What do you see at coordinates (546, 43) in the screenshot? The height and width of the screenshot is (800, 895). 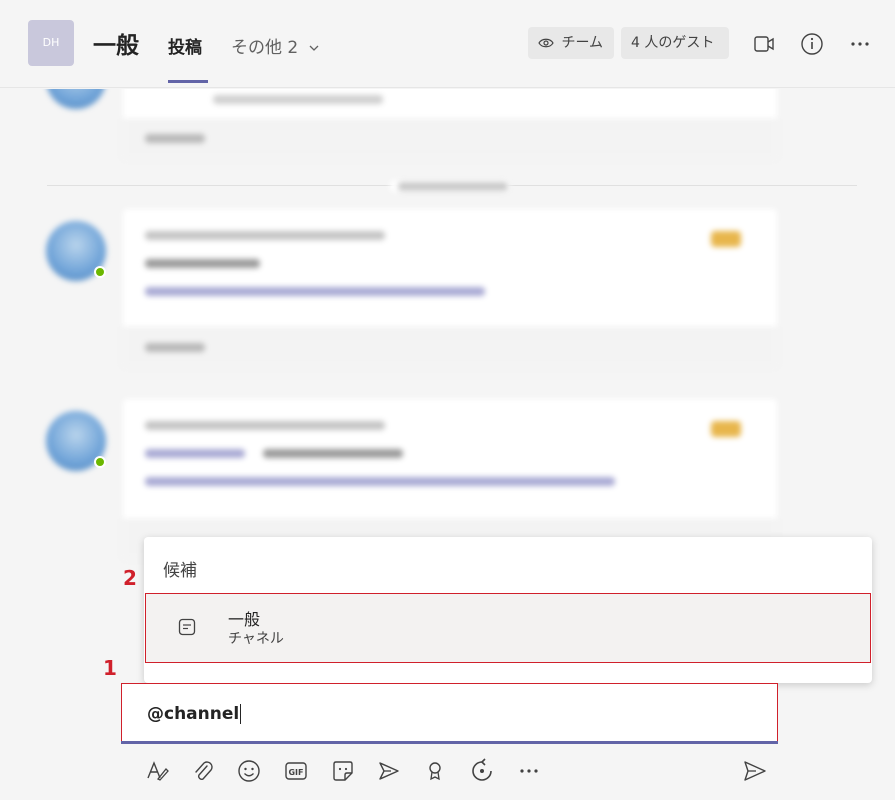 I see `eye-icon` at bounding box center [546, 43].